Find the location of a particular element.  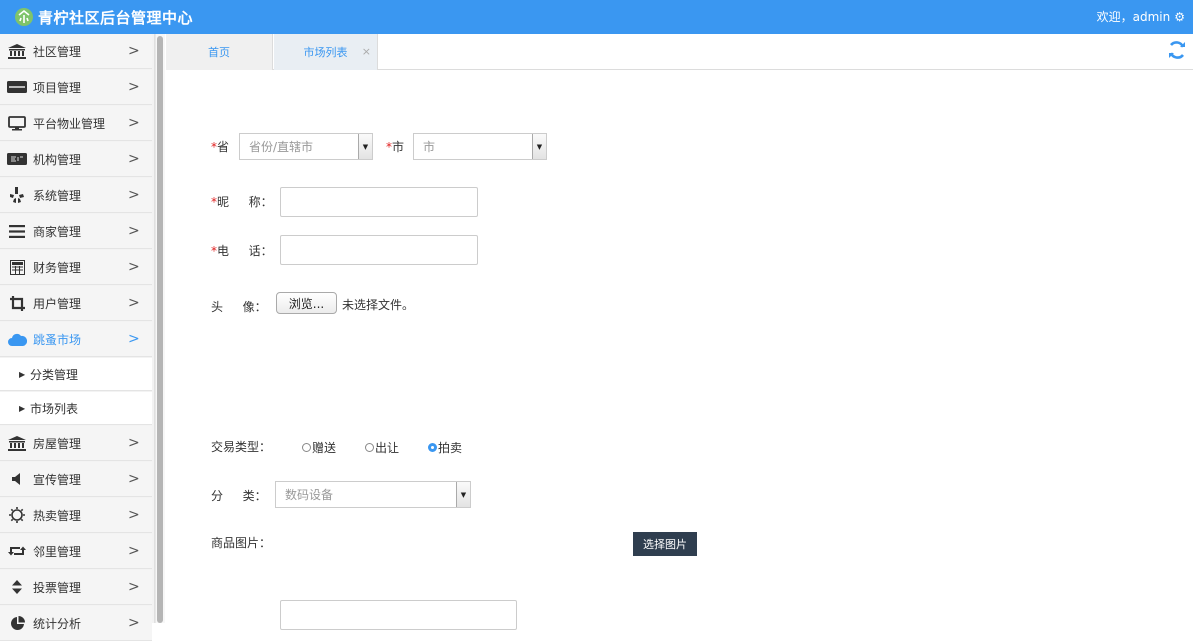

city-label: *市 is located at coordinates (395, 147).